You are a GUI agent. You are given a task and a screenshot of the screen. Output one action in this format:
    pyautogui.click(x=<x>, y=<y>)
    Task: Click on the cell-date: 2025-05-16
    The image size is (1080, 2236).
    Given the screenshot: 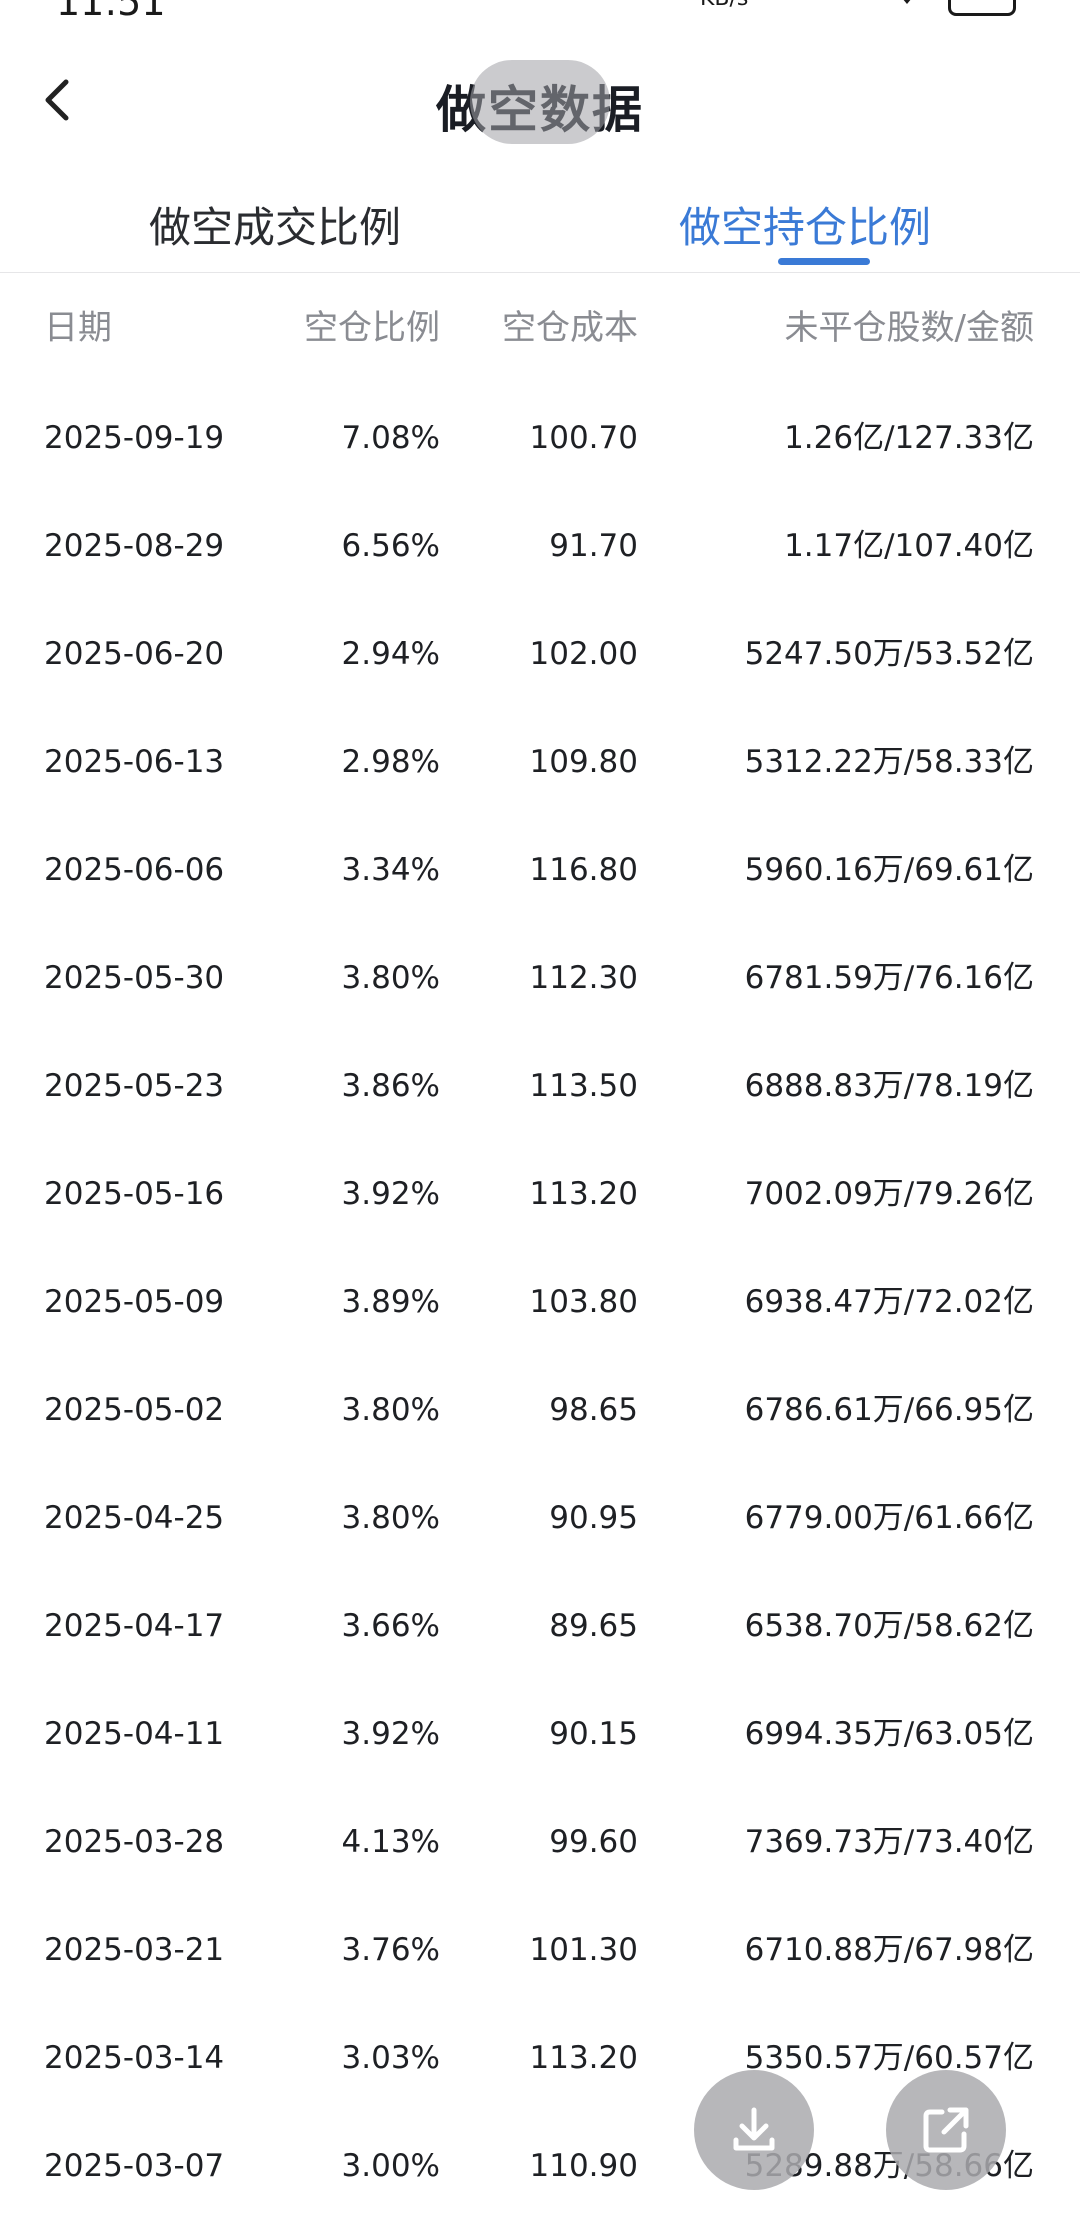 What is the action you would take?
    pyautogui.click(x=134, y=1194)
    